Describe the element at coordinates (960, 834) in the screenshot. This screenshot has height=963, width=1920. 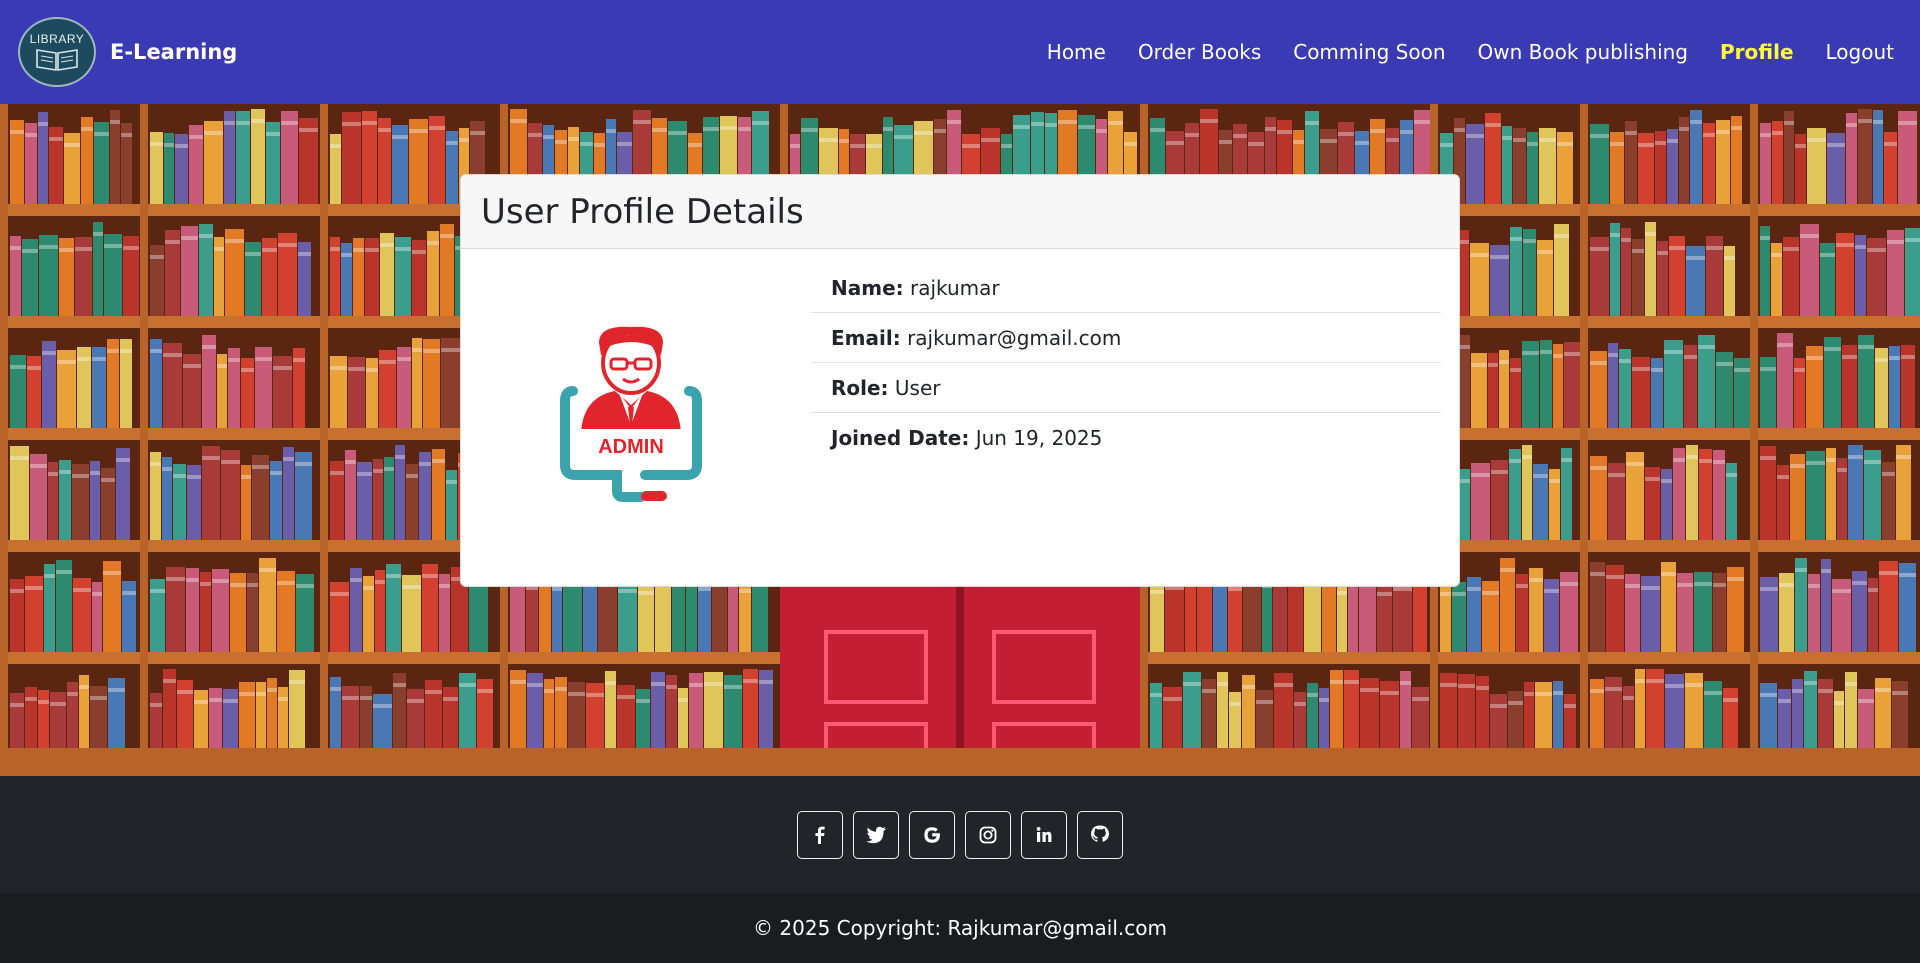
I see `footer-social` at that location.